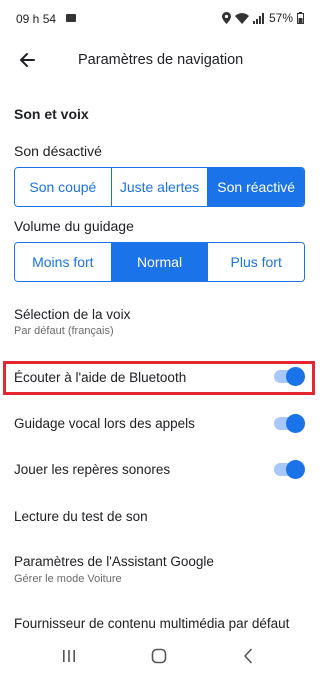 The width and height of the screenshot is (320, 676). Describe the element at coordinates (68, 579) in the screenshot. I see `setting-subtitle: Gérer le mode Voiture` at that location.